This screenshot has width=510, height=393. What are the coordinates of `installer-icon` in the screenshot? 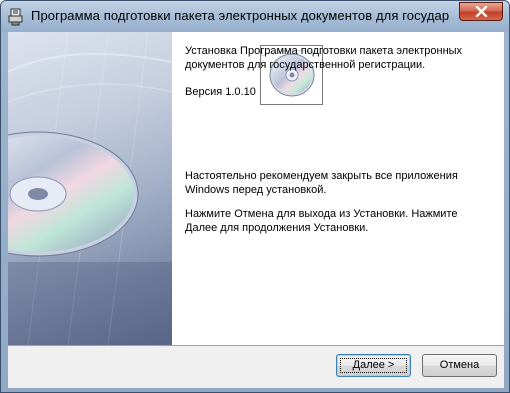 It's located at (16, 17).